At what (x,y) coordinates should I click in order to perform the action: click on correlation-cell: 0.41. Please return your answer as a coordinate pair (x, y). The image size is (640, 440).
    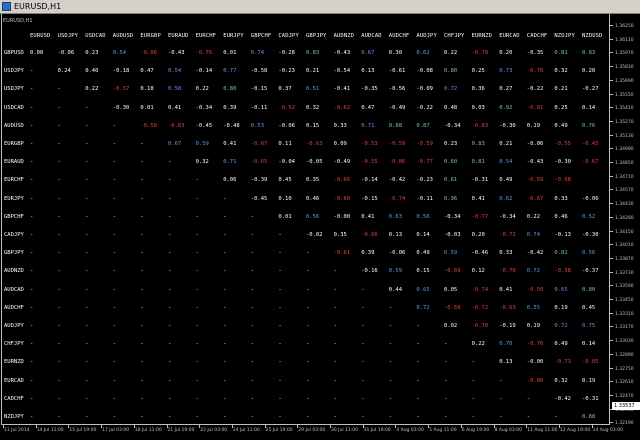
    Looking at the image, I should click on (478, 198).